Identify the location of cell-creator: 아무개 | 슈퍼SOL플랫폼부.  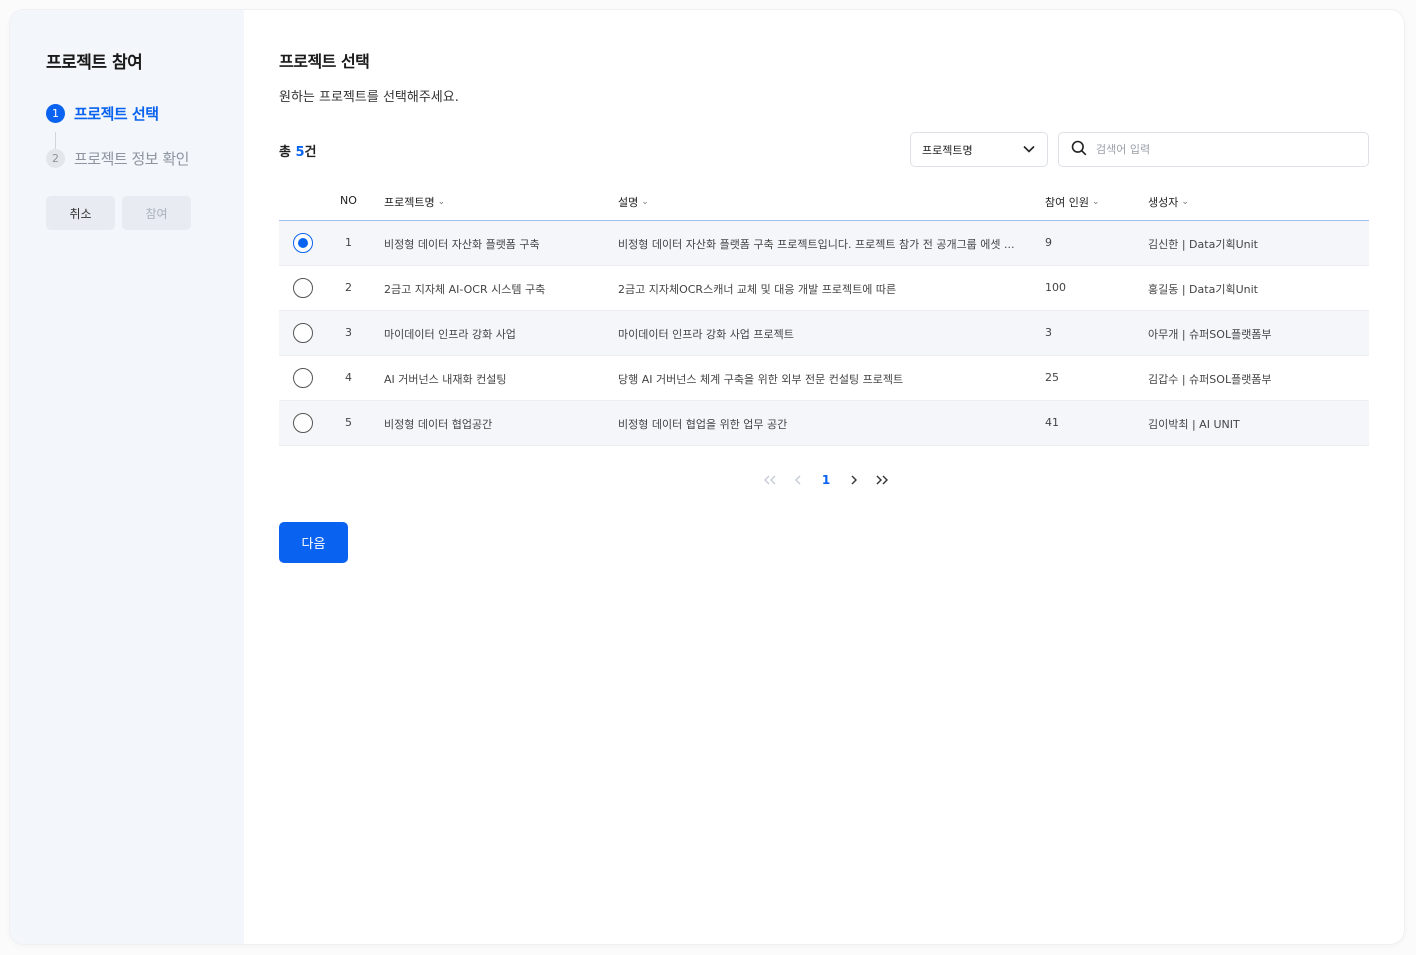
(1210, 334).